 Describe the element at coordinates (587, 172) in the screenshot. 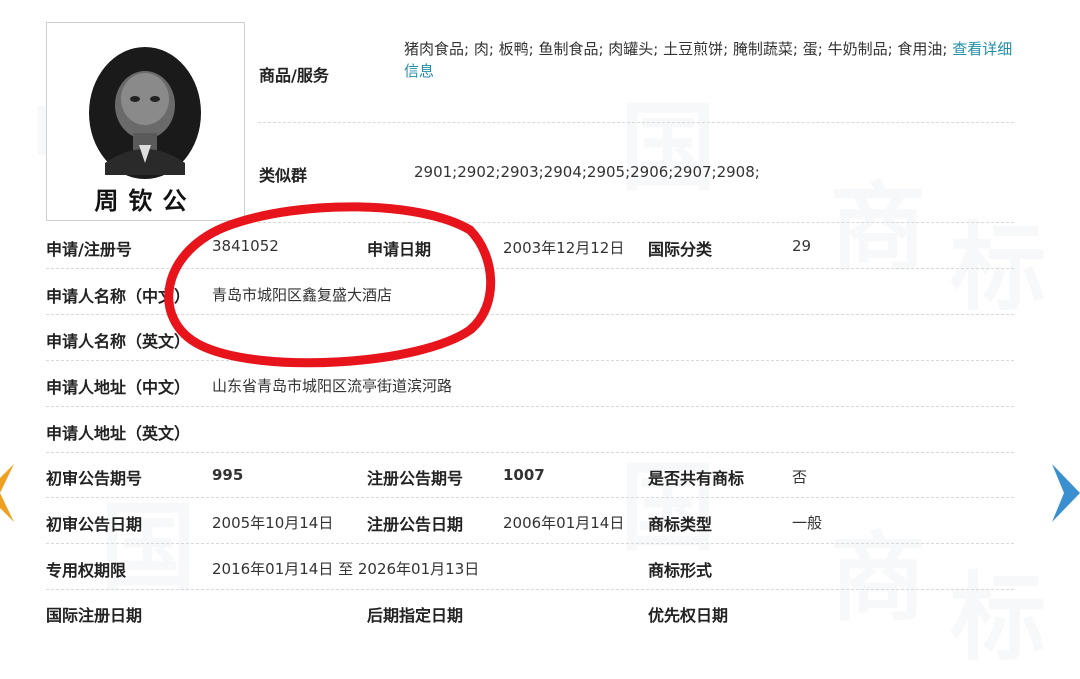

I see `similar-group-value: 2901;2902;2903;2904;2905;2906;2907;2908;` at that location.